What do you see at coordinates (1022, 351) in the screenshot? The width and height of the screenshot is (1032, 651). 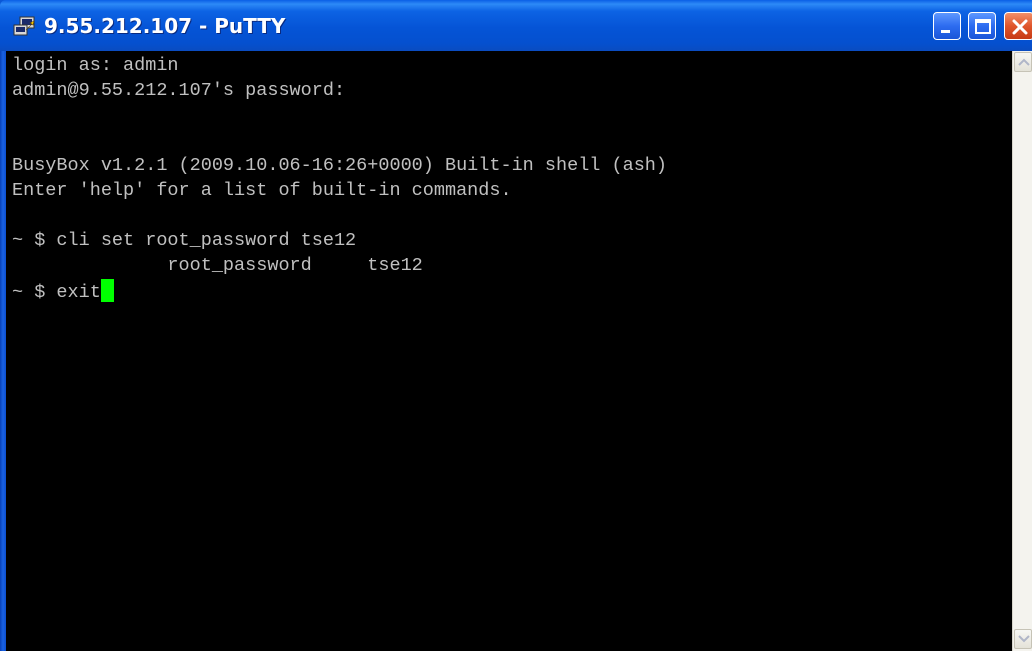 I see `vertical-scrollbar` at bounding box center [1022, 351].